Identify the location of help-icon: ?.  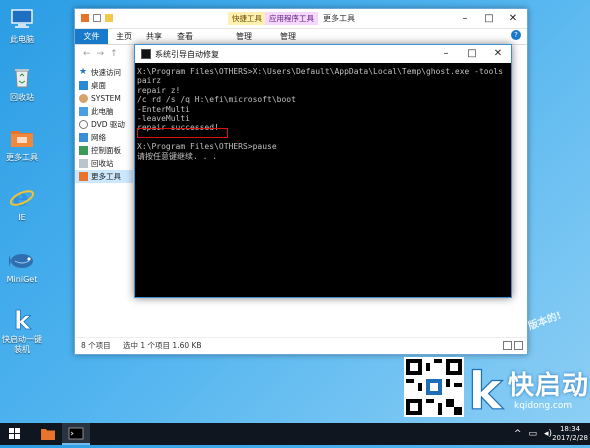
(516, 35).